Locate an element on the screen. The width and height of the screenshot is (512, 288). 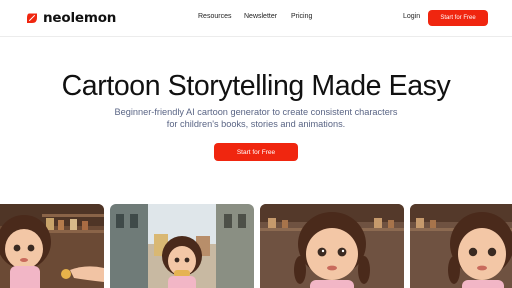
cartoon-girl-street-image is located at coordinates (182, 246).